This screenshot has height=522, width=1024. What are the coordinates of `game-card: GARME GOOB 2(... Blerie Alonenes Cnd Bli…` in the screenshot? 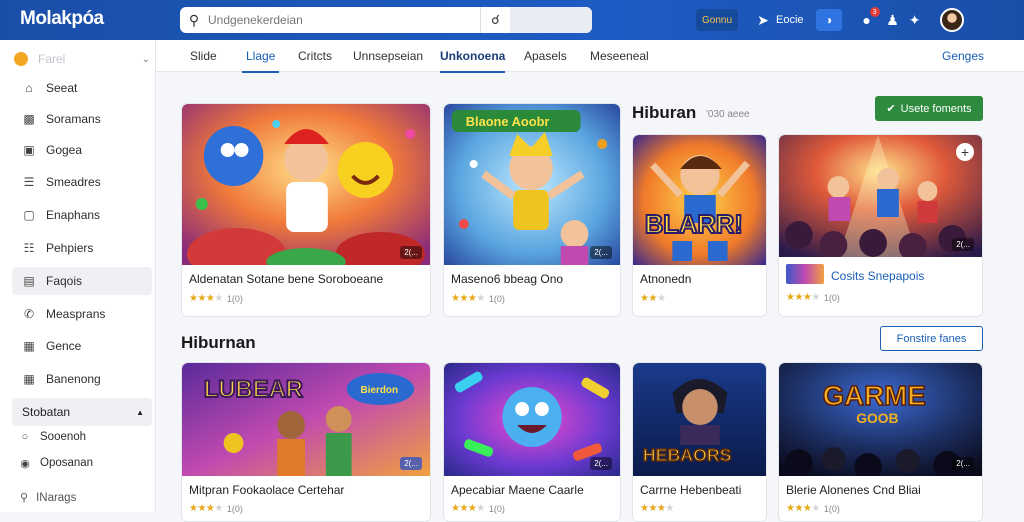 It's located at (880, 442).